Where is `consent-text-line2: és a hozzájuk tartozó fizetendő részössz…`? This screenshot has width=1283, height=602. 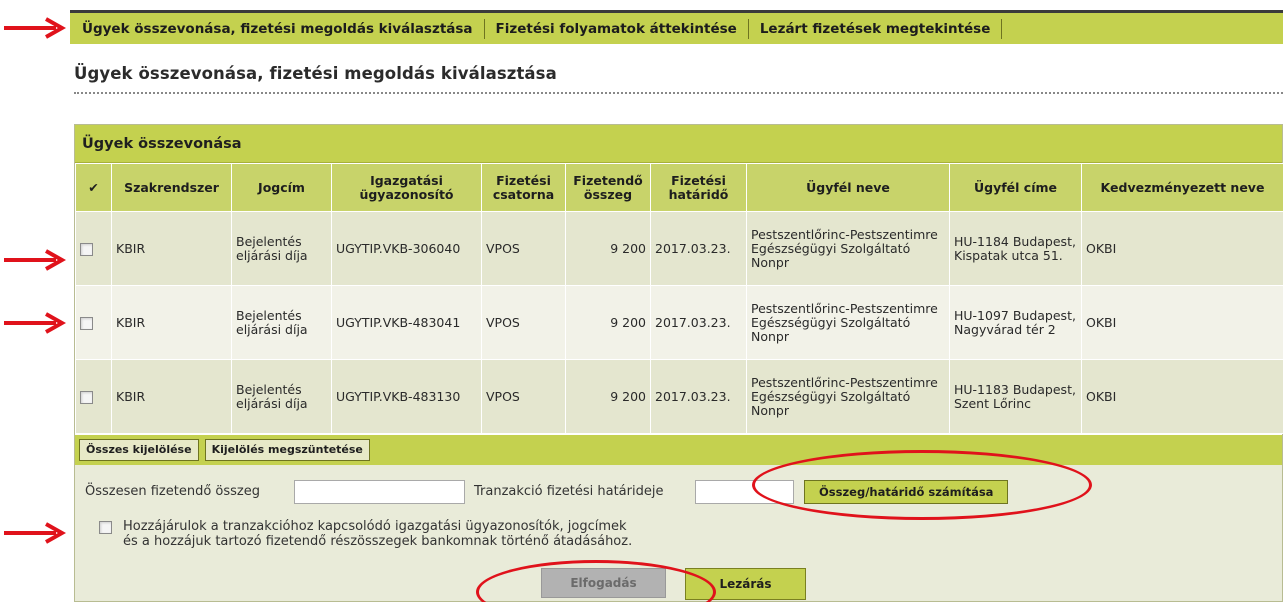
consent-text-line2: és a hozzájuk tartozó fizetendő részössz… is located at coordinates (378, 541).